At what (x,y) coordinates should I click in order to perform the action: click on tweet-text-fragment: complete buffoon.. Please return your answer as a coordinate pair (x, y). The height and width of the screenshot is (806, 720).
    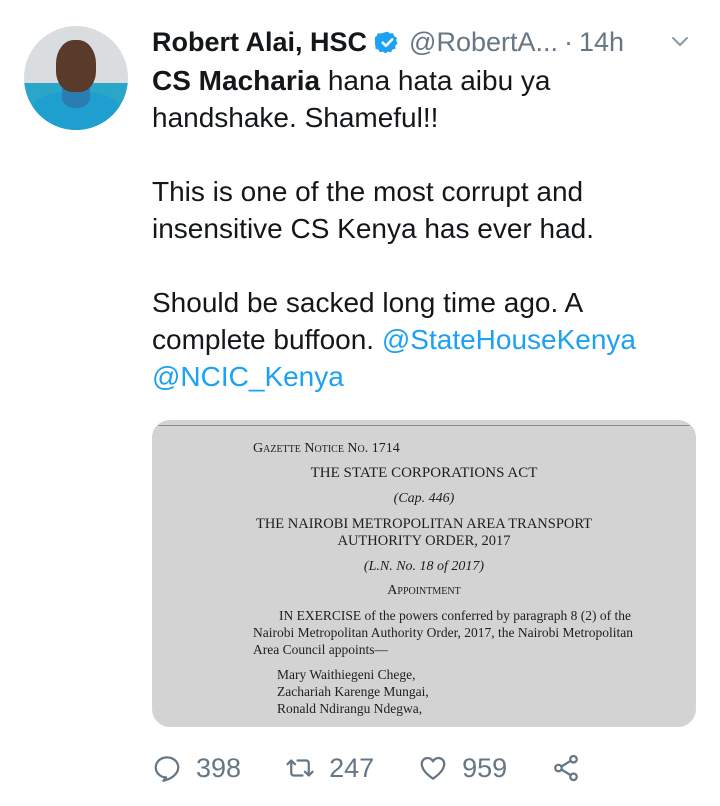
    Looking at the image, I should click on (267, 339).